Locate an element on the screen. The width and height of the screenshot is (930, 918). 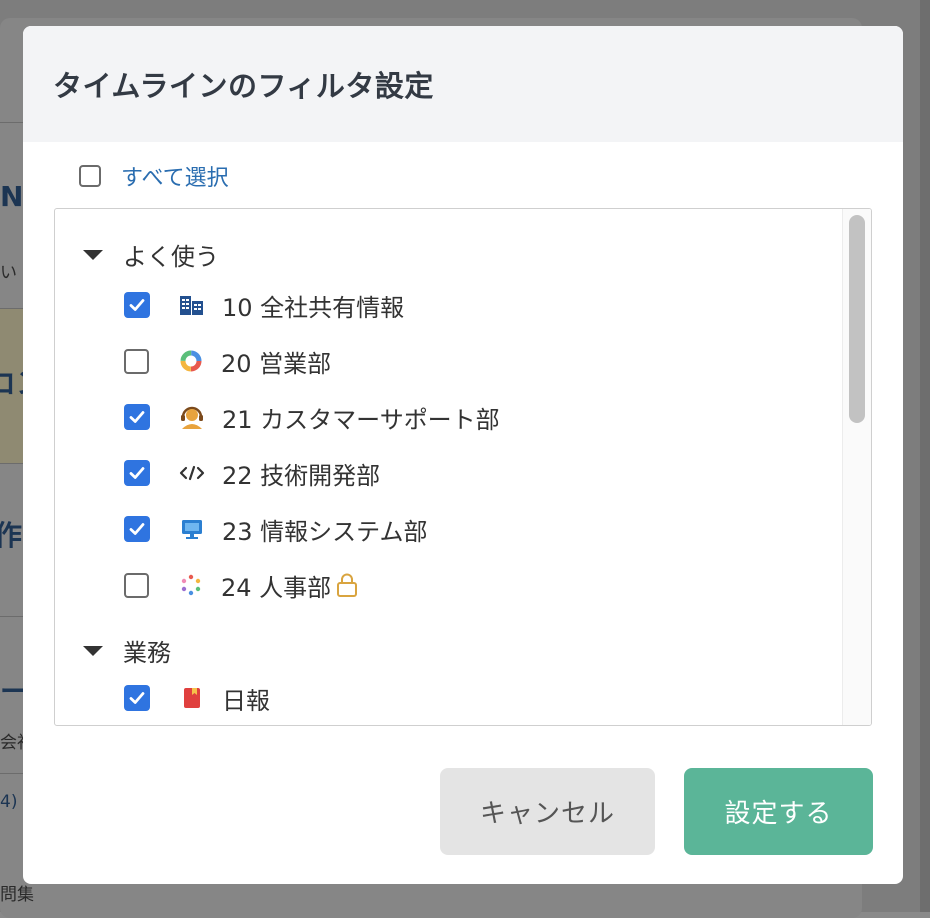
group-label: 業務 is located at coordinates (147, 653).